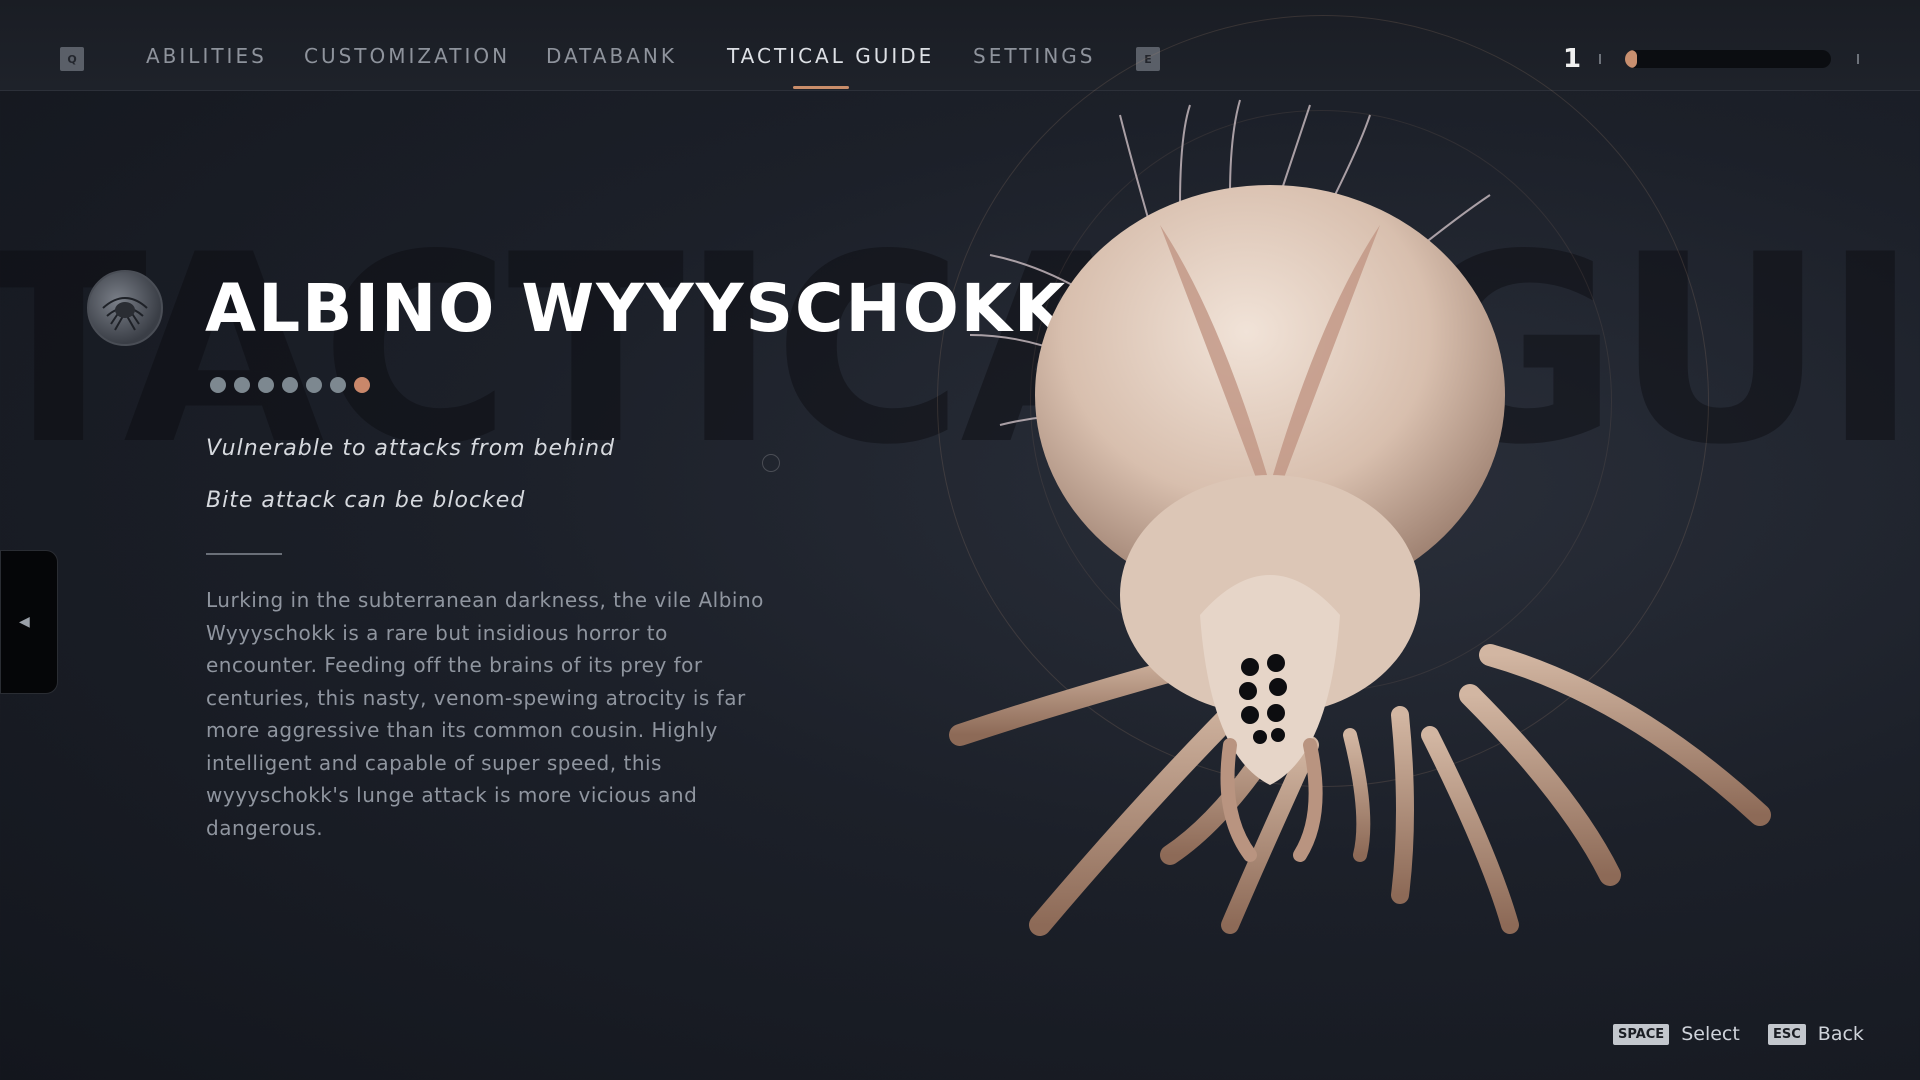 This screenshot has width=1920, height=1080. I want to click on section-divider, so click(244, 554).